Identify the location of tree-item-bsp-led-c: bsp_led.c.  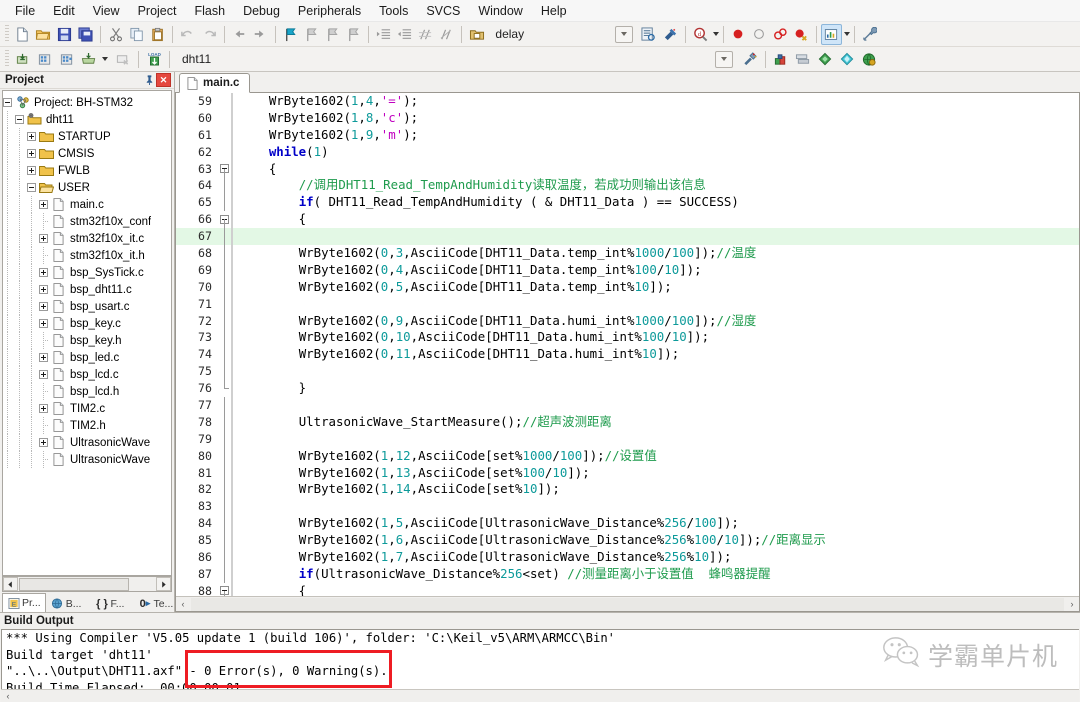
(87, 357).